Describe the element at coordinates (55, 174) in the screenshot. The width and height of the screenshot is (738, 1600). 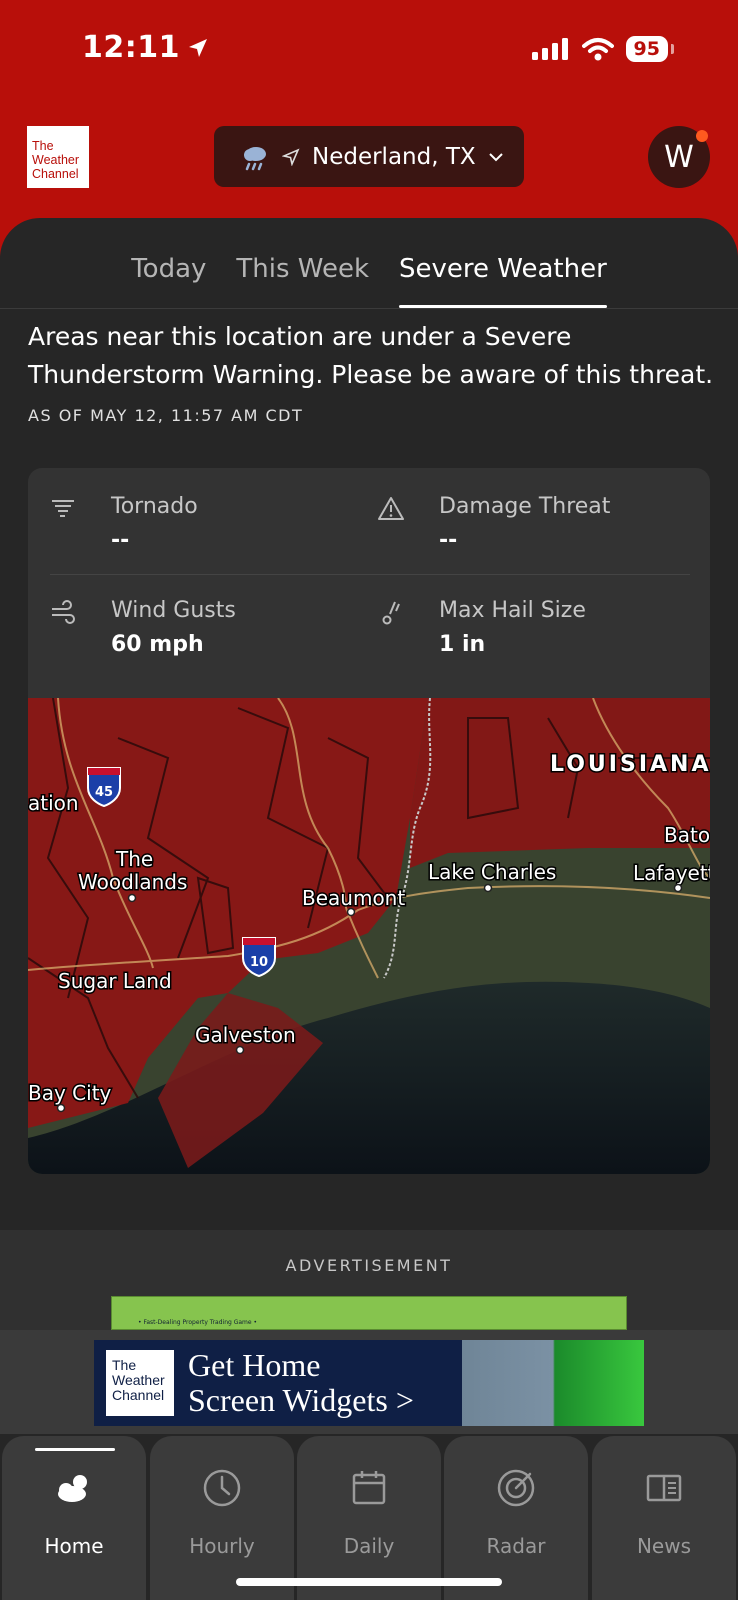
I see `logo-line: Channel` at that location.